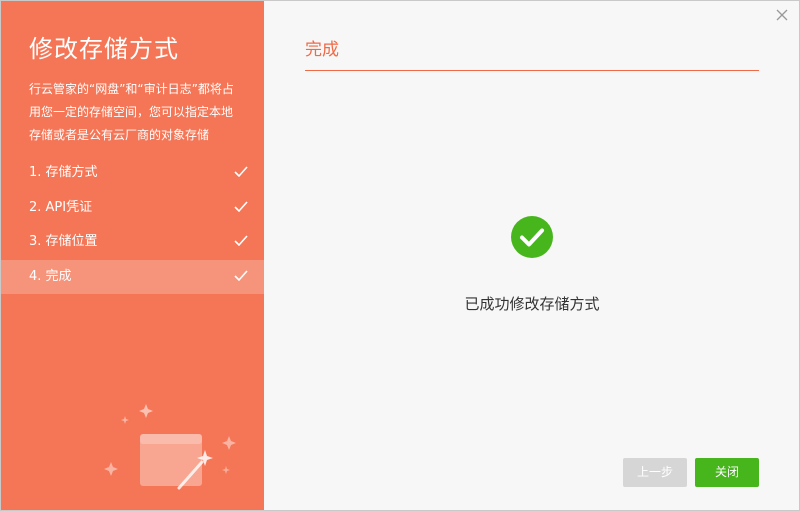 This screenshot has width=800, height=511. I want to click on step-storage-location: 3. 存储位置, so click(132, 242).